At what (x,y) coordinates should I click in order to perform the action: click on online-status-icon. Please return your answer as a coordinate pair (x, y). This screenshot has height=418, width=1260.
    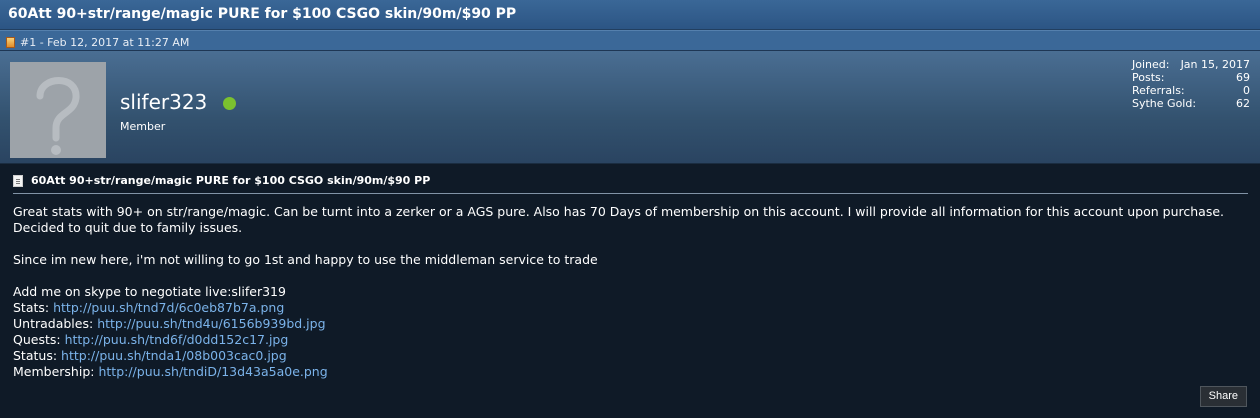
    Looking at the image, I should click on (230, 103).